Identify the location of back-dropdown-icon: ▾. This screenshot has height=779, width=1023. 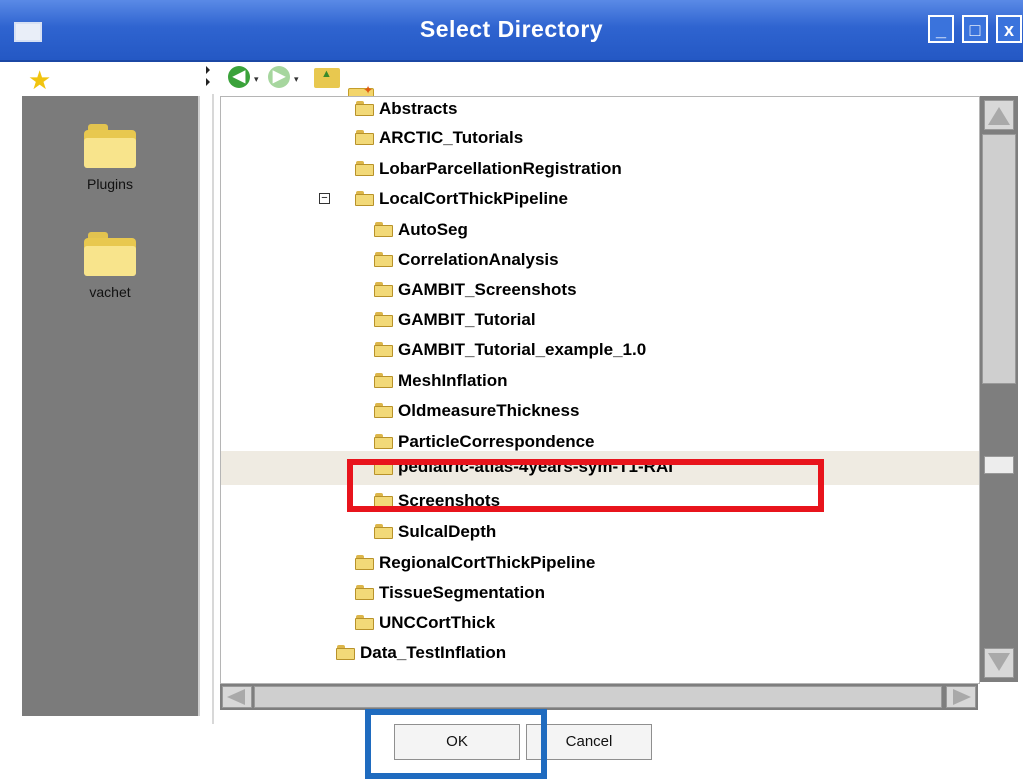
(256, 79).